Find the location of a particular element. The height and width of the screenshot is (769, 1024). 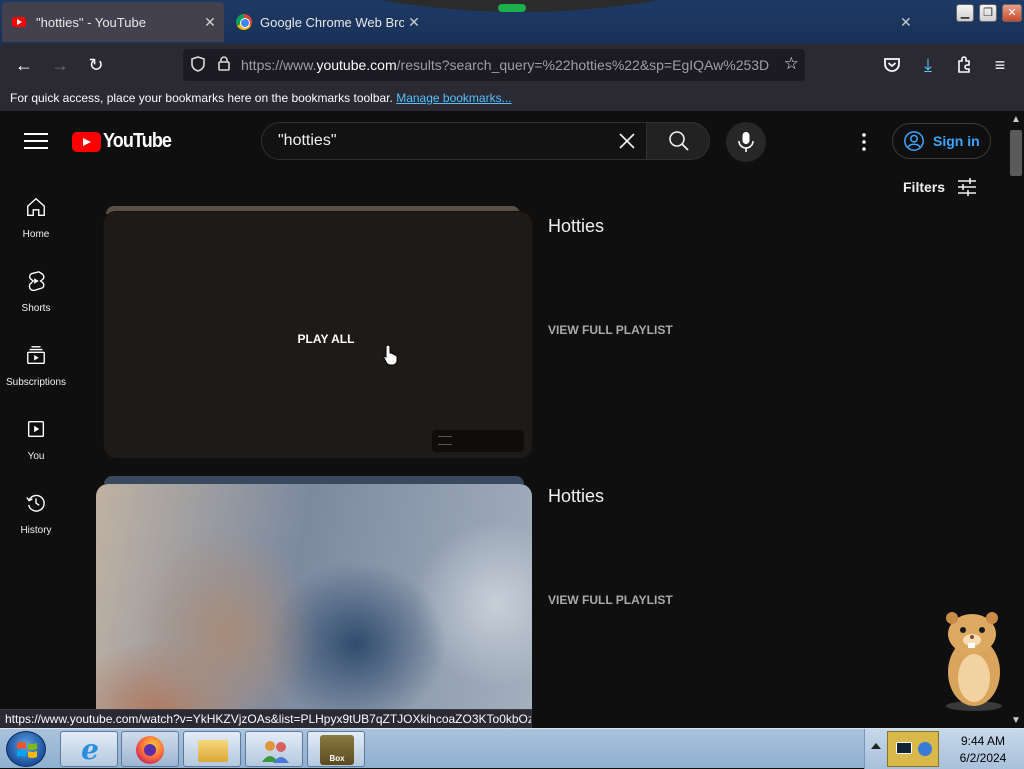

search-icon is located at coordinates (679, 141).